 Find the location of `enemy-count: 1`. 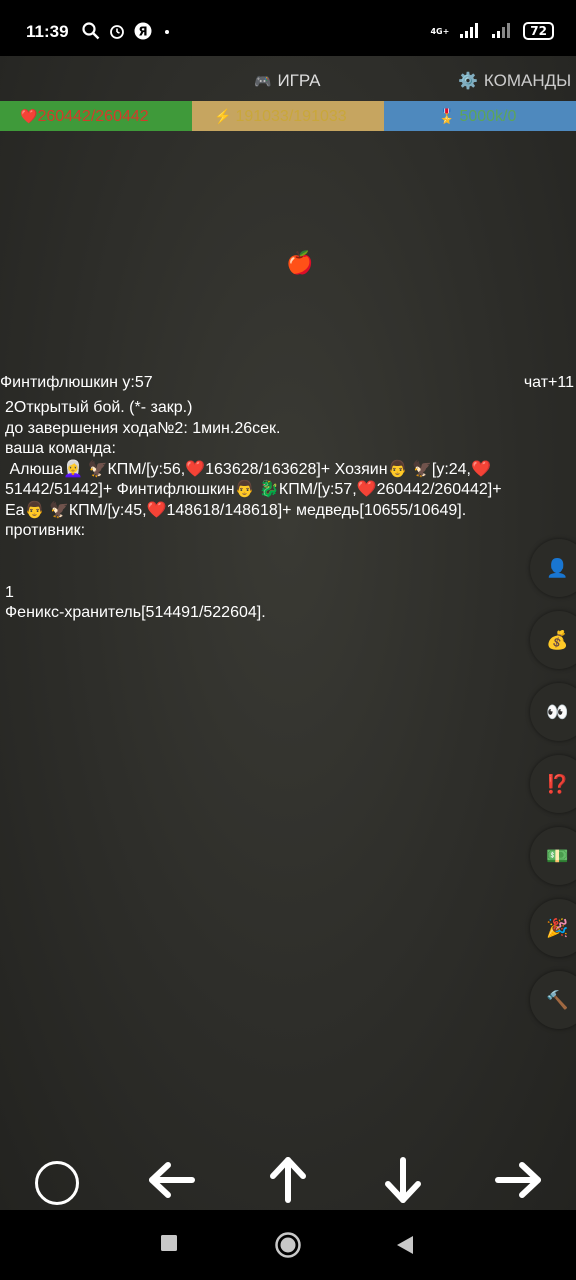

enemy-count: 1 is located at coordinates (9, 592).